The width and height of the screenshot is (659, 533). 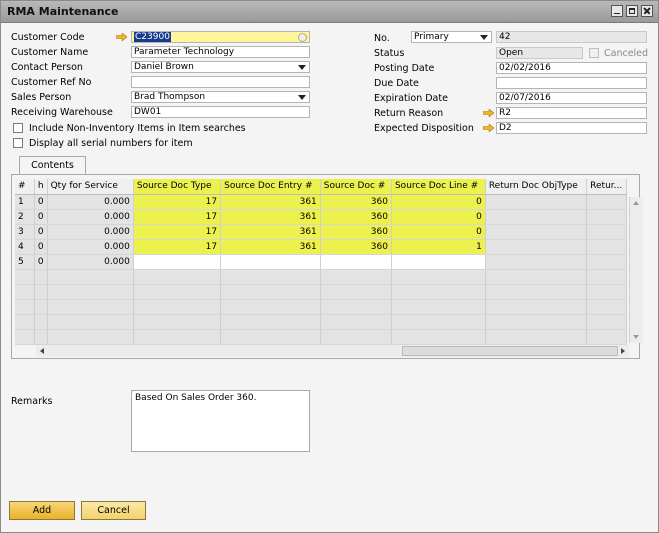 What do you see at coordinates (329, 12) in the screenshot?
I see `title-bar: RMA Maintenance` at bounding box center [329, 12].